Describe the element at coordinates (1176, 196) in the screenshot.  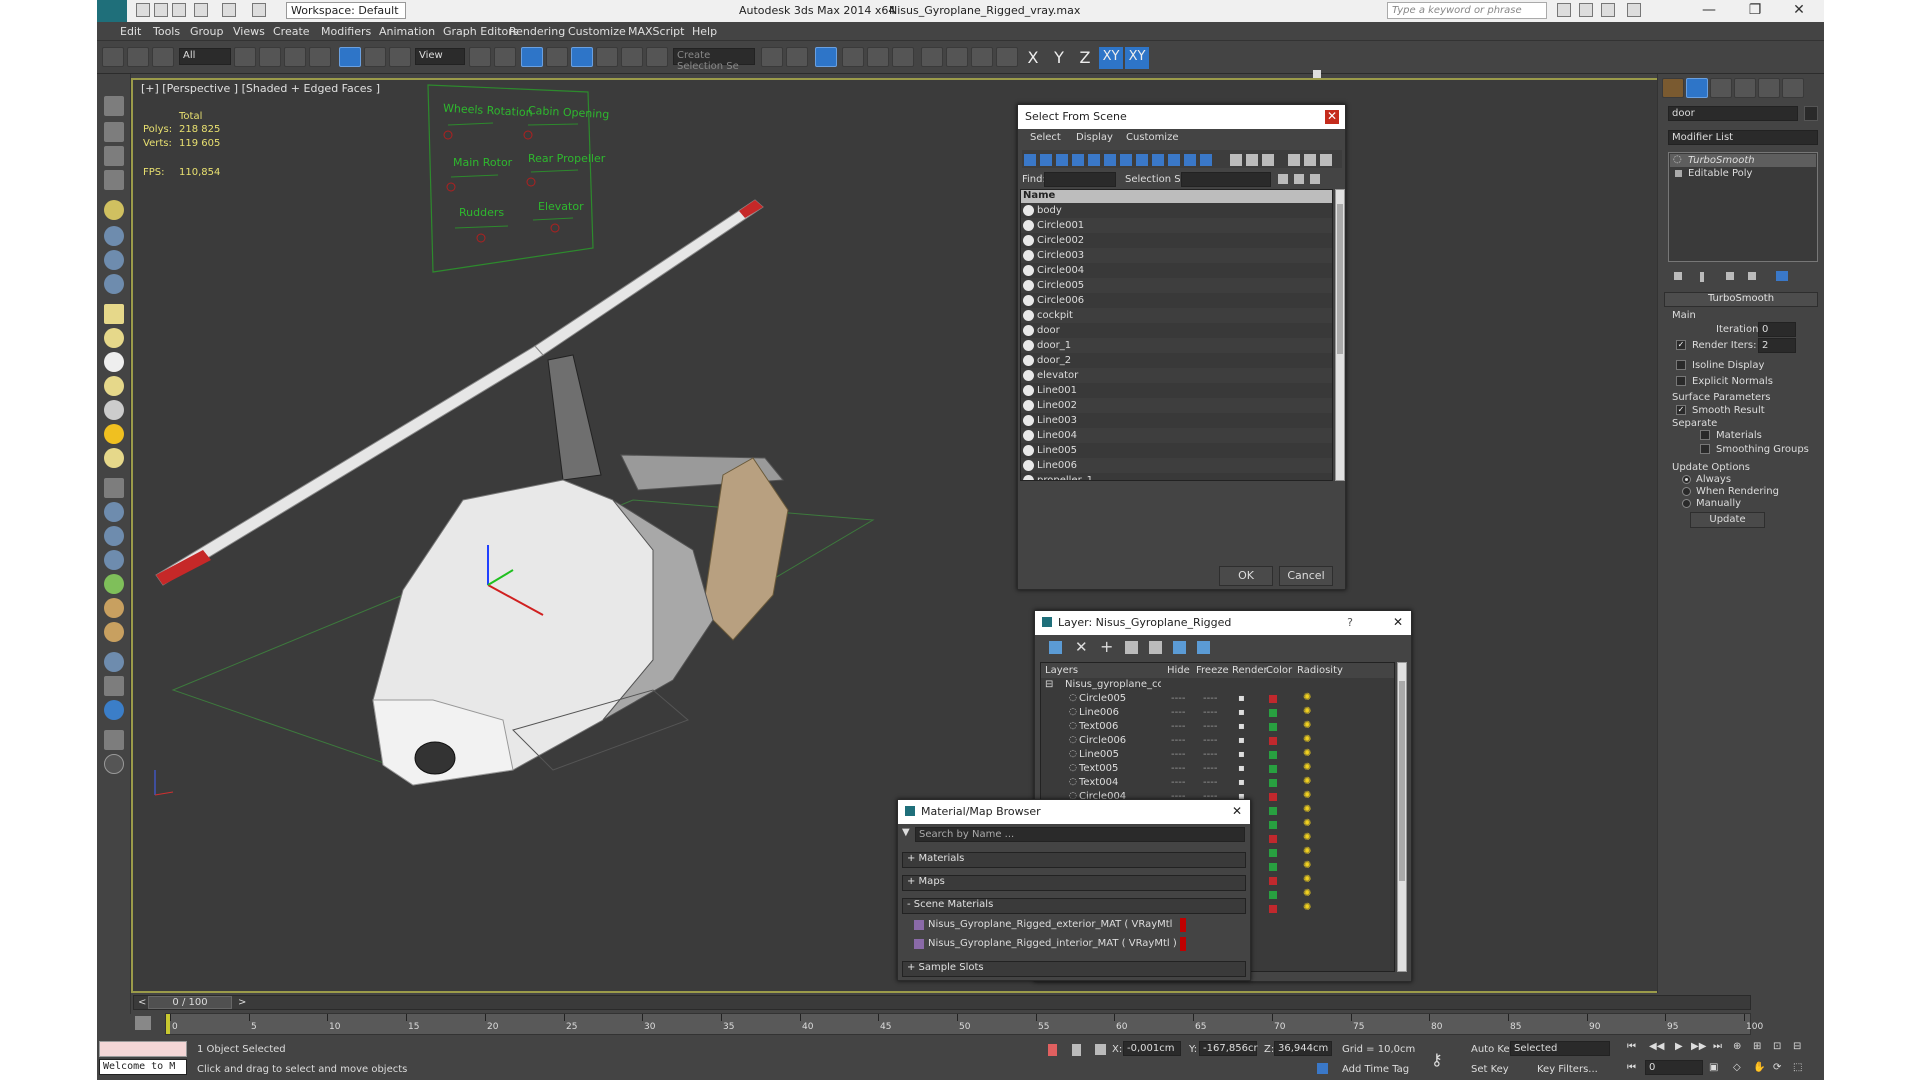
I see `column-header-name: Name` at that location.